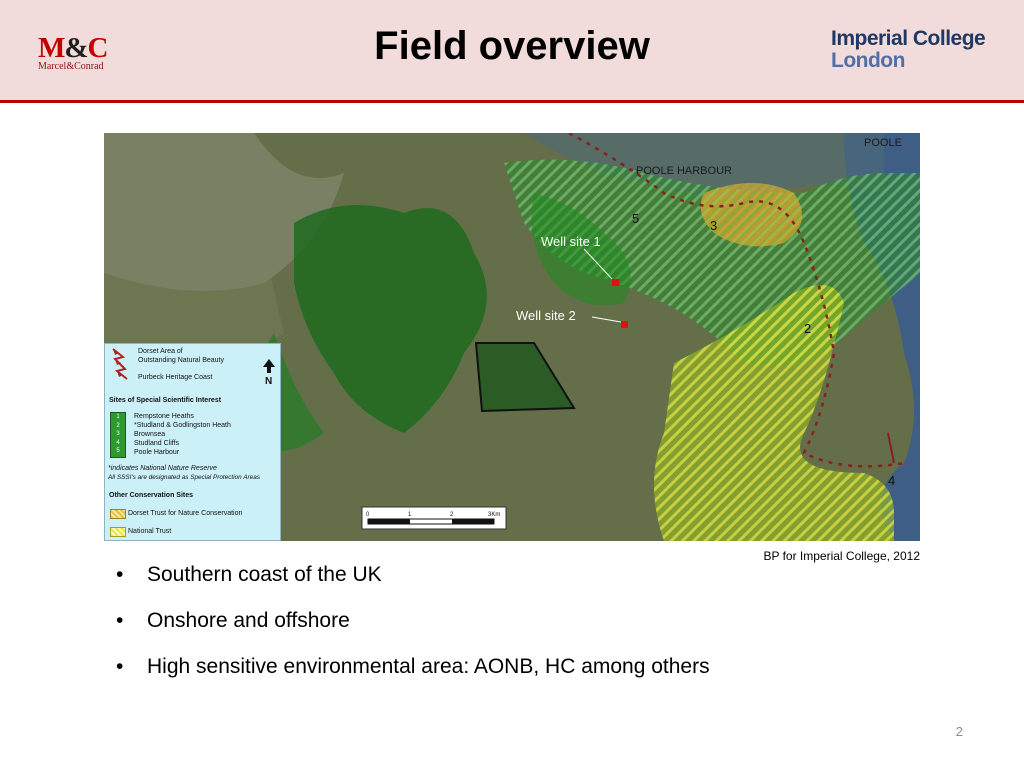 Image resolution: width=1024 pixels, height=768 pixels. What do you see at coordinates (157, 443) in the screenshot?
I see `legend-sssi-4: Studland Cliffs` at bounding box center [157, 443].